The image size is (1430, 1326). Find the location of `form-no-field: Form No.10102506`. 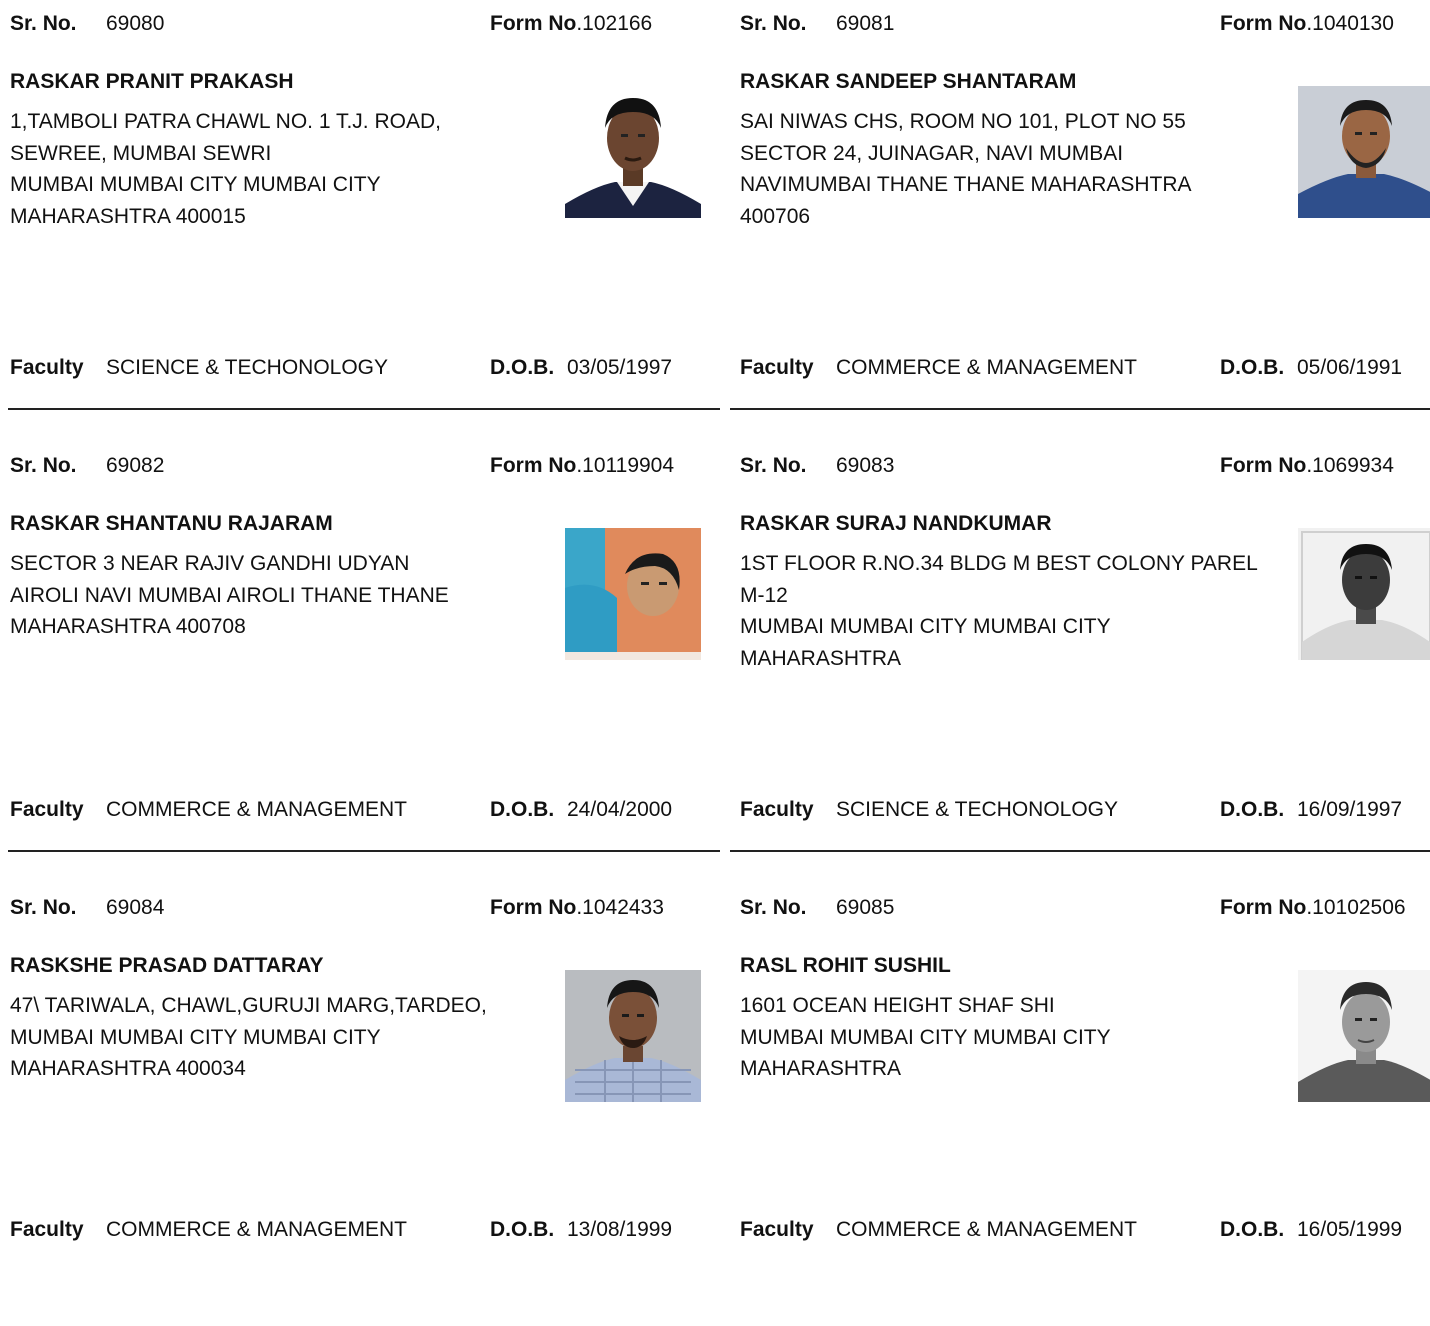

form-no-field: Form No.10102506 is located at coordinates (1313, 908).